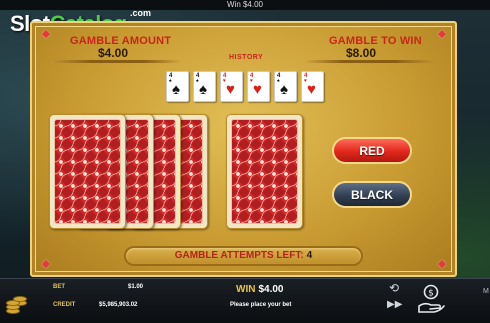  I want to click on win-value: $4.00, so click(271, 289).